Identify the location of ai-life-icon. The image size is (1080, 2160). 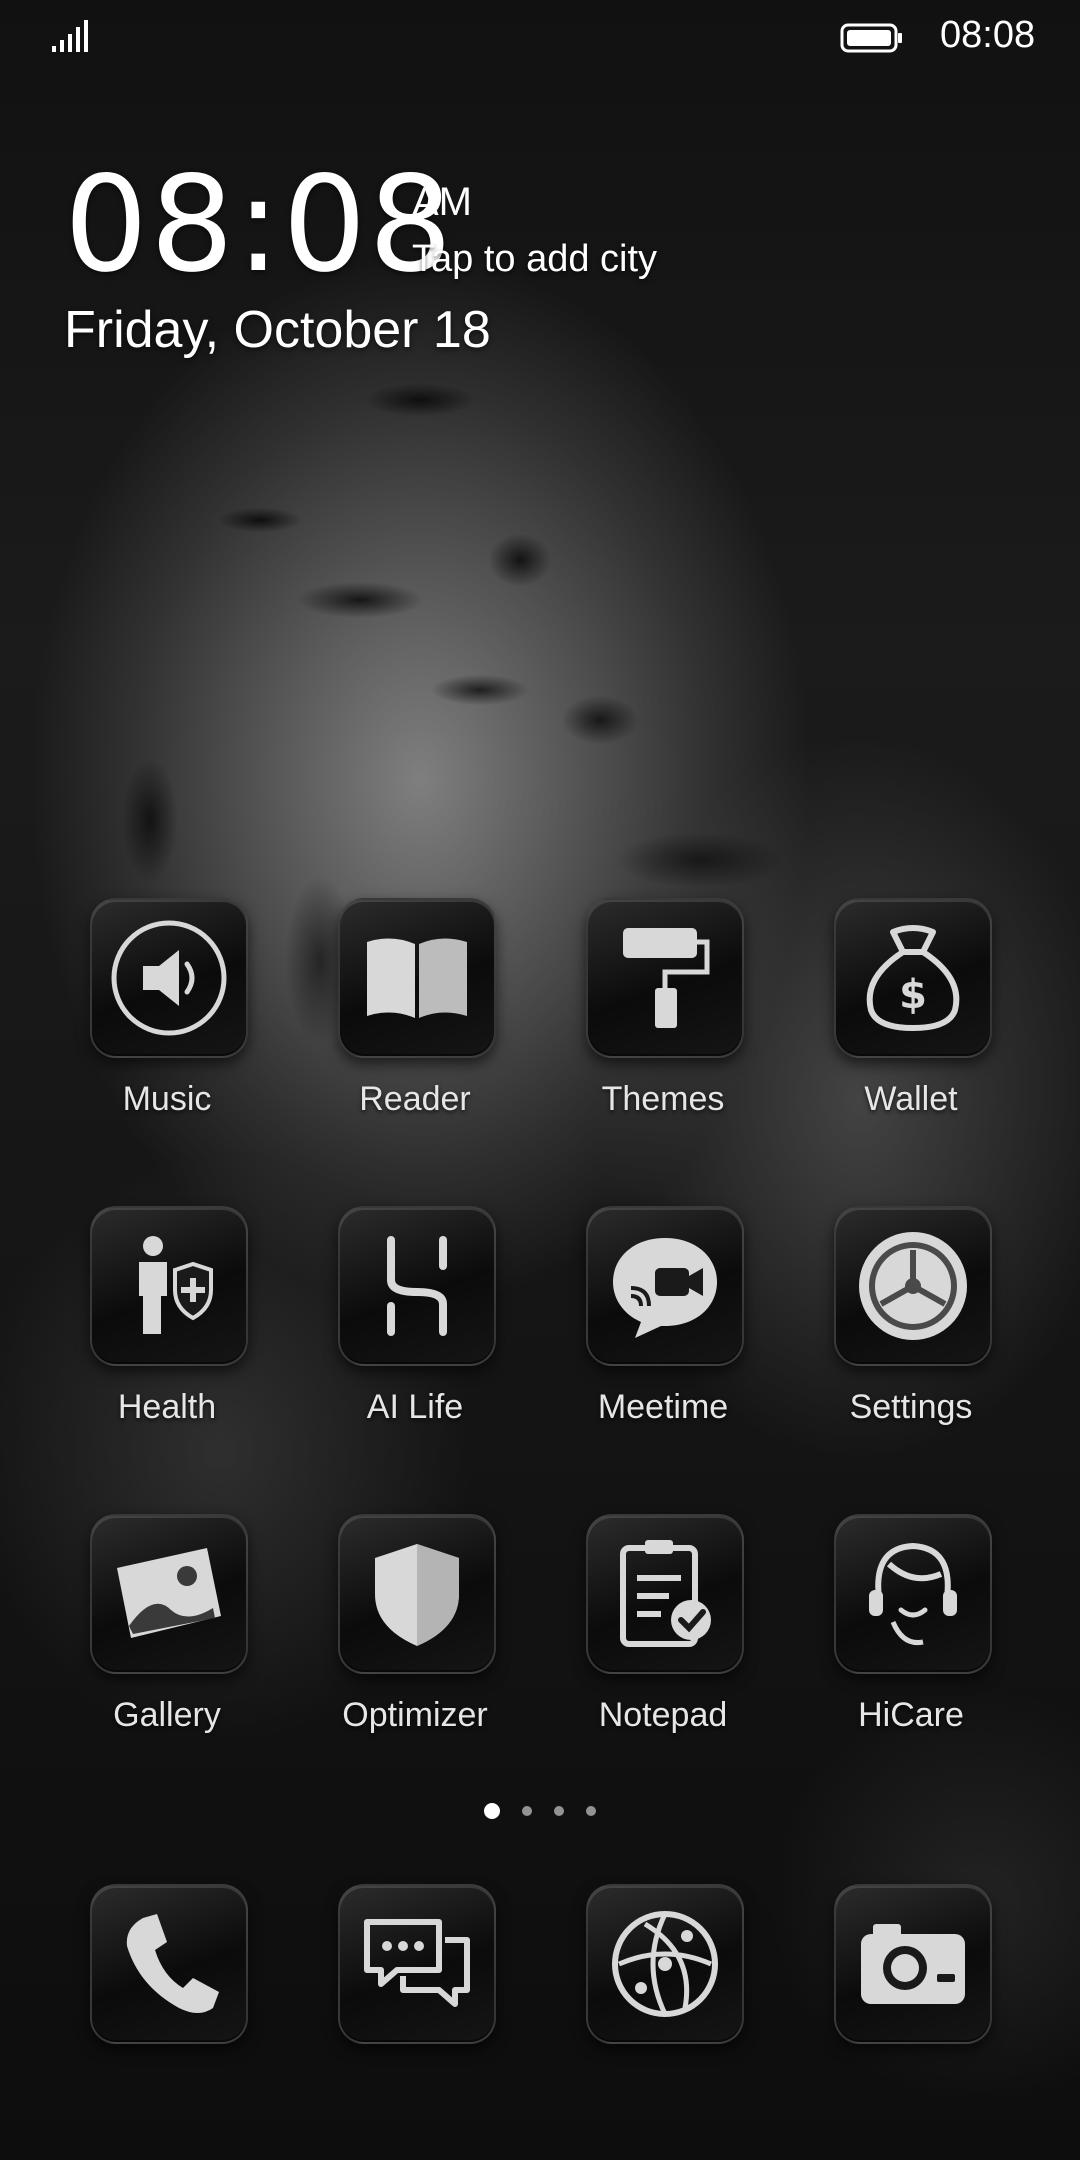
(417, 1286).